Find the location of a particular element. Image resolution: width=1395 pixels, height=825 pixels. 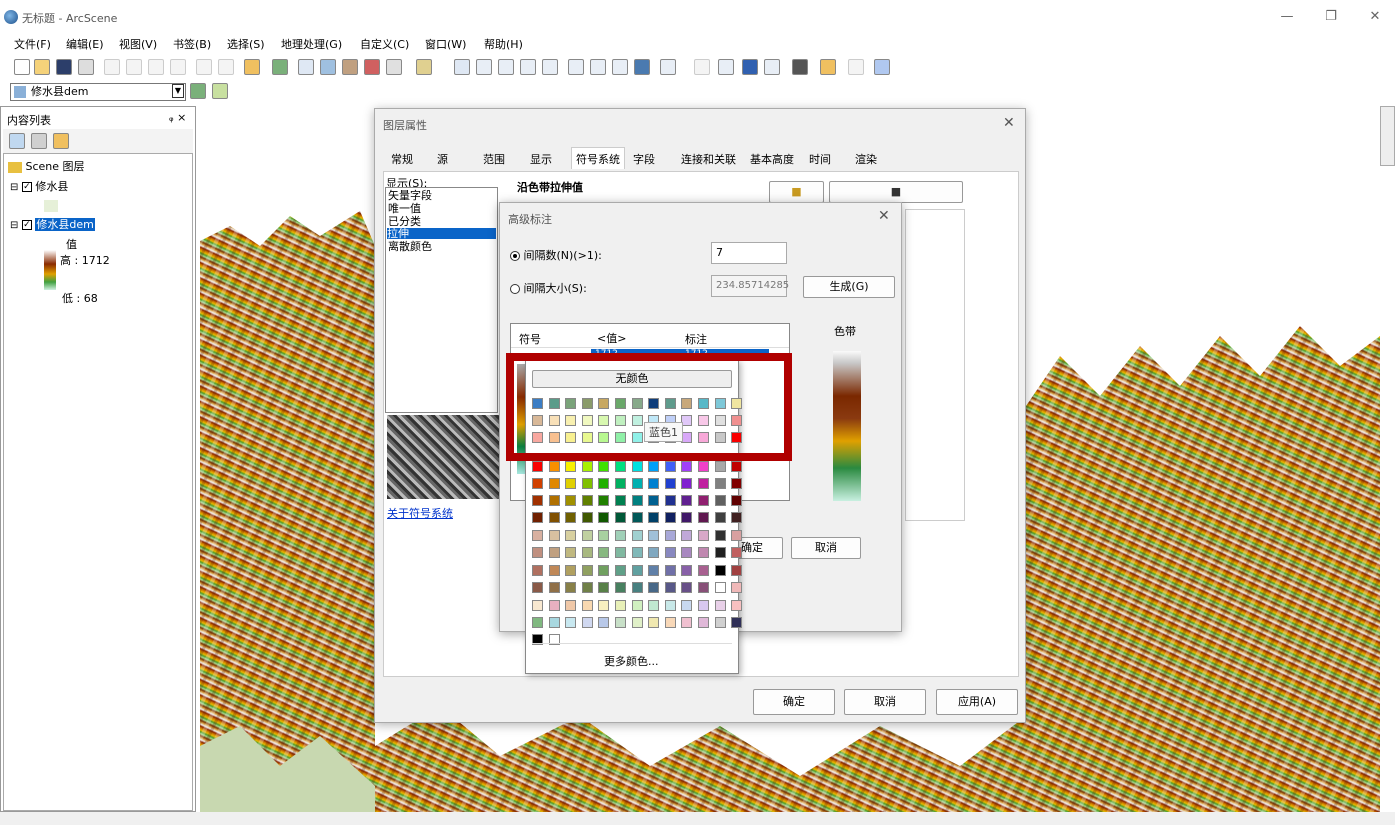

interval-count-input: 7 is located at coordinates (749, 253).